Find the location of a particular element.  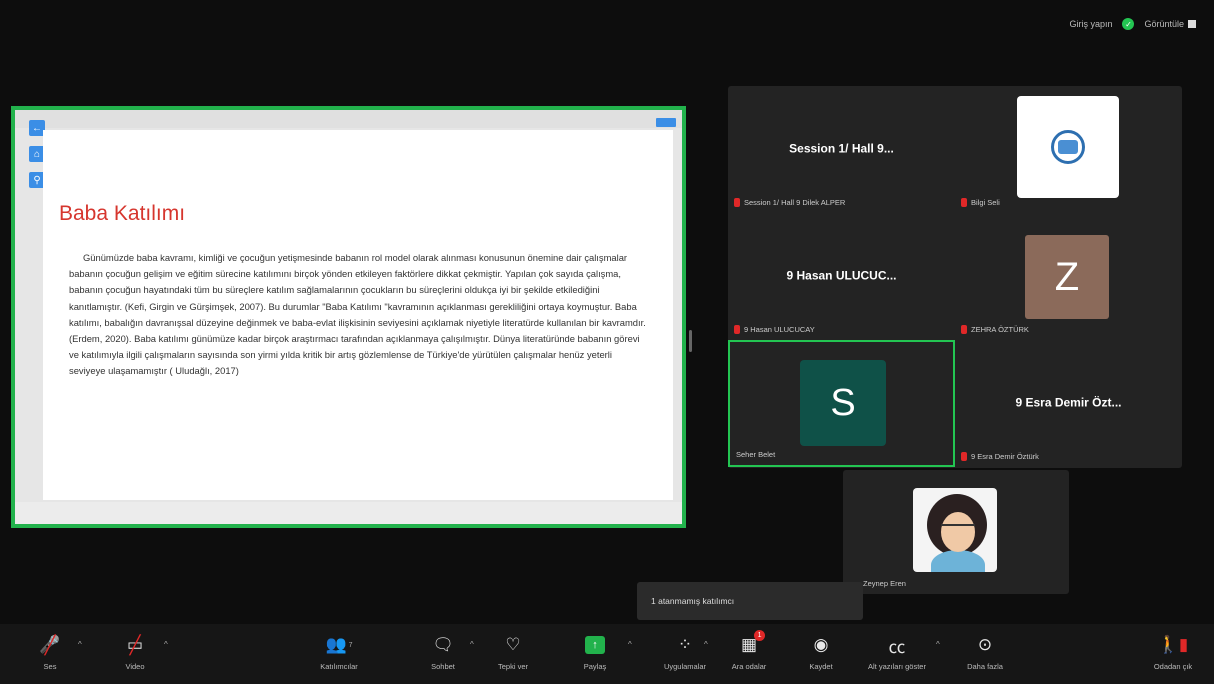

audio-button: 🎤 ╱ Ses is located at coordinates (50, 652).